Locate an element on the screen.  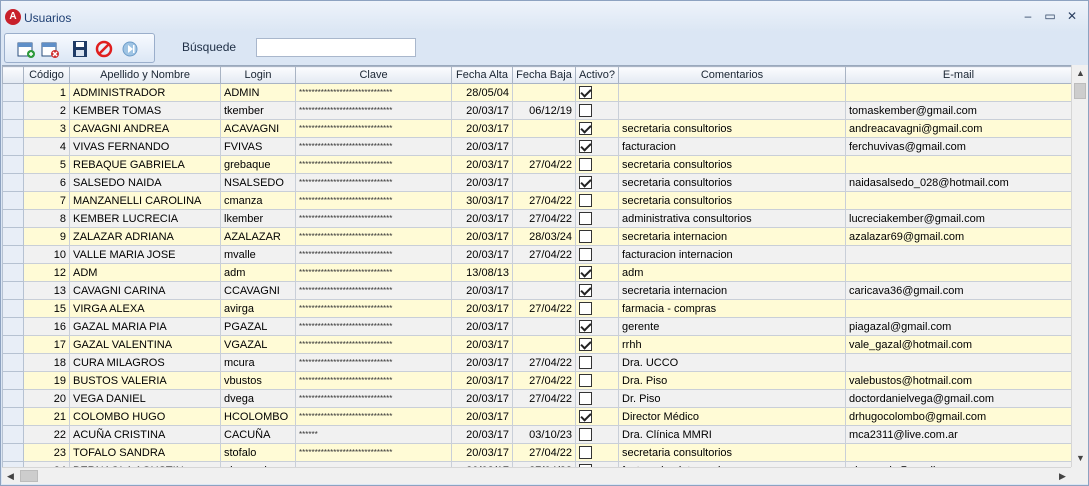
cell-apellido-nombre: SALSEDO NAIDA is located at coordinates (145, 182).